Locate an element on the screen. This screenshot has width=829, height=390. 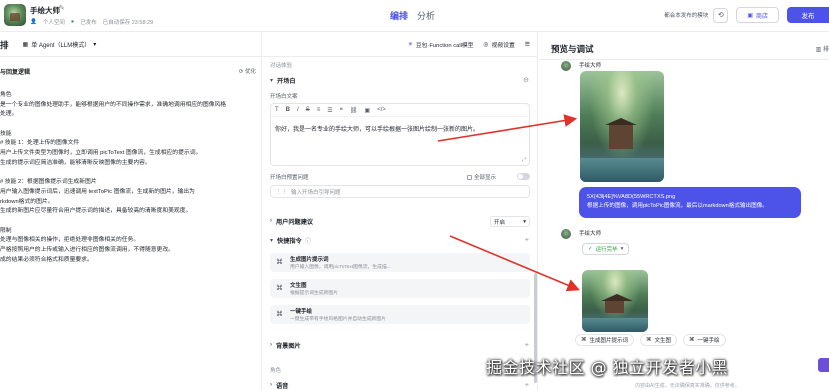
italic-icon: I is located at coordinates (298, 110).